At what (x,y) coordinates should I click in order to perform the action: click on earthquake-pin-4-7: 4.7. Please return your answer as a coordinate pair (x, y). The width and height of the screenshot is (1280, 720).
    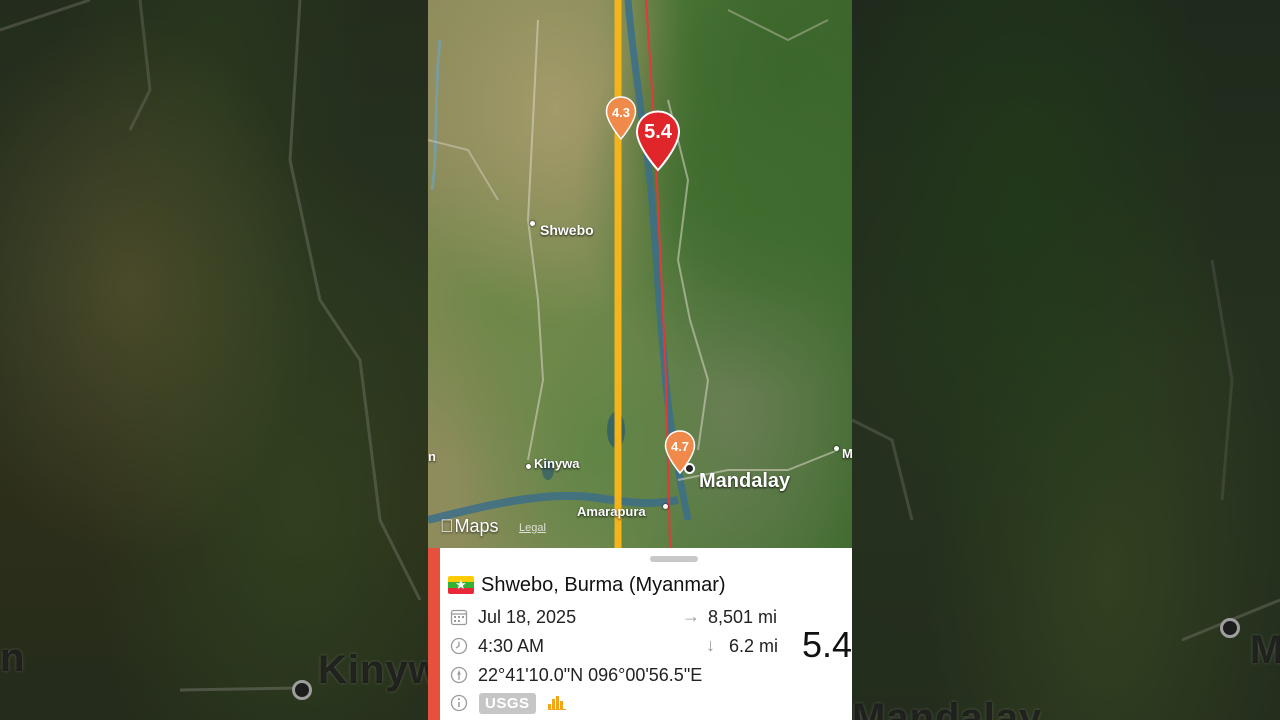
    Looking at the image, I should click on (680, 452).